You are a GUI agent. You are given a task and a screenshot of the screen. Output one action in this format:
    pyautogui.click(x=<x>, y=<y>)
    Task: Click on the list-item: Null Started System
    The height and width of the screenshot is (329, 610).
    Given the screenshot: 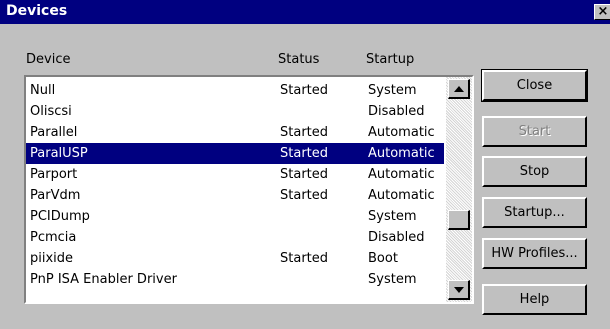 What is the action you would take?
    pyautogui.click(x=235, y=90)
    